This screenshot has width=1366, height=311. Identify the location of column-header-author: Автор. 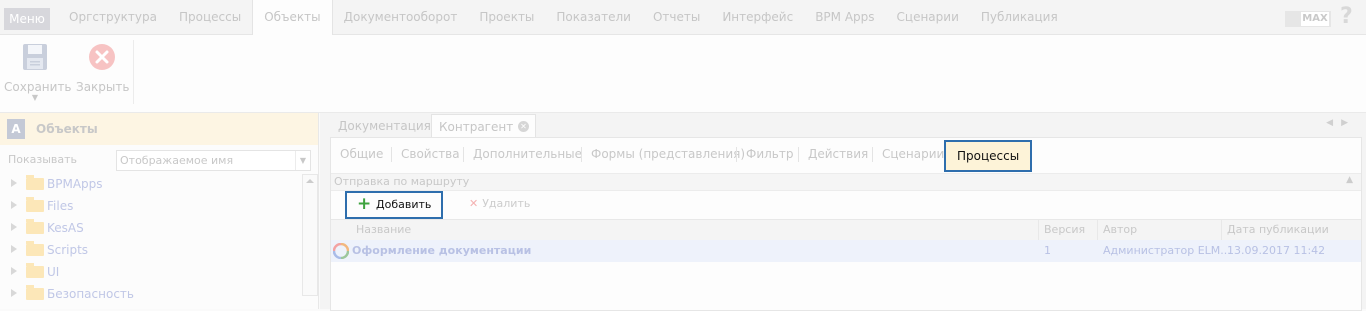
(1120, 229).